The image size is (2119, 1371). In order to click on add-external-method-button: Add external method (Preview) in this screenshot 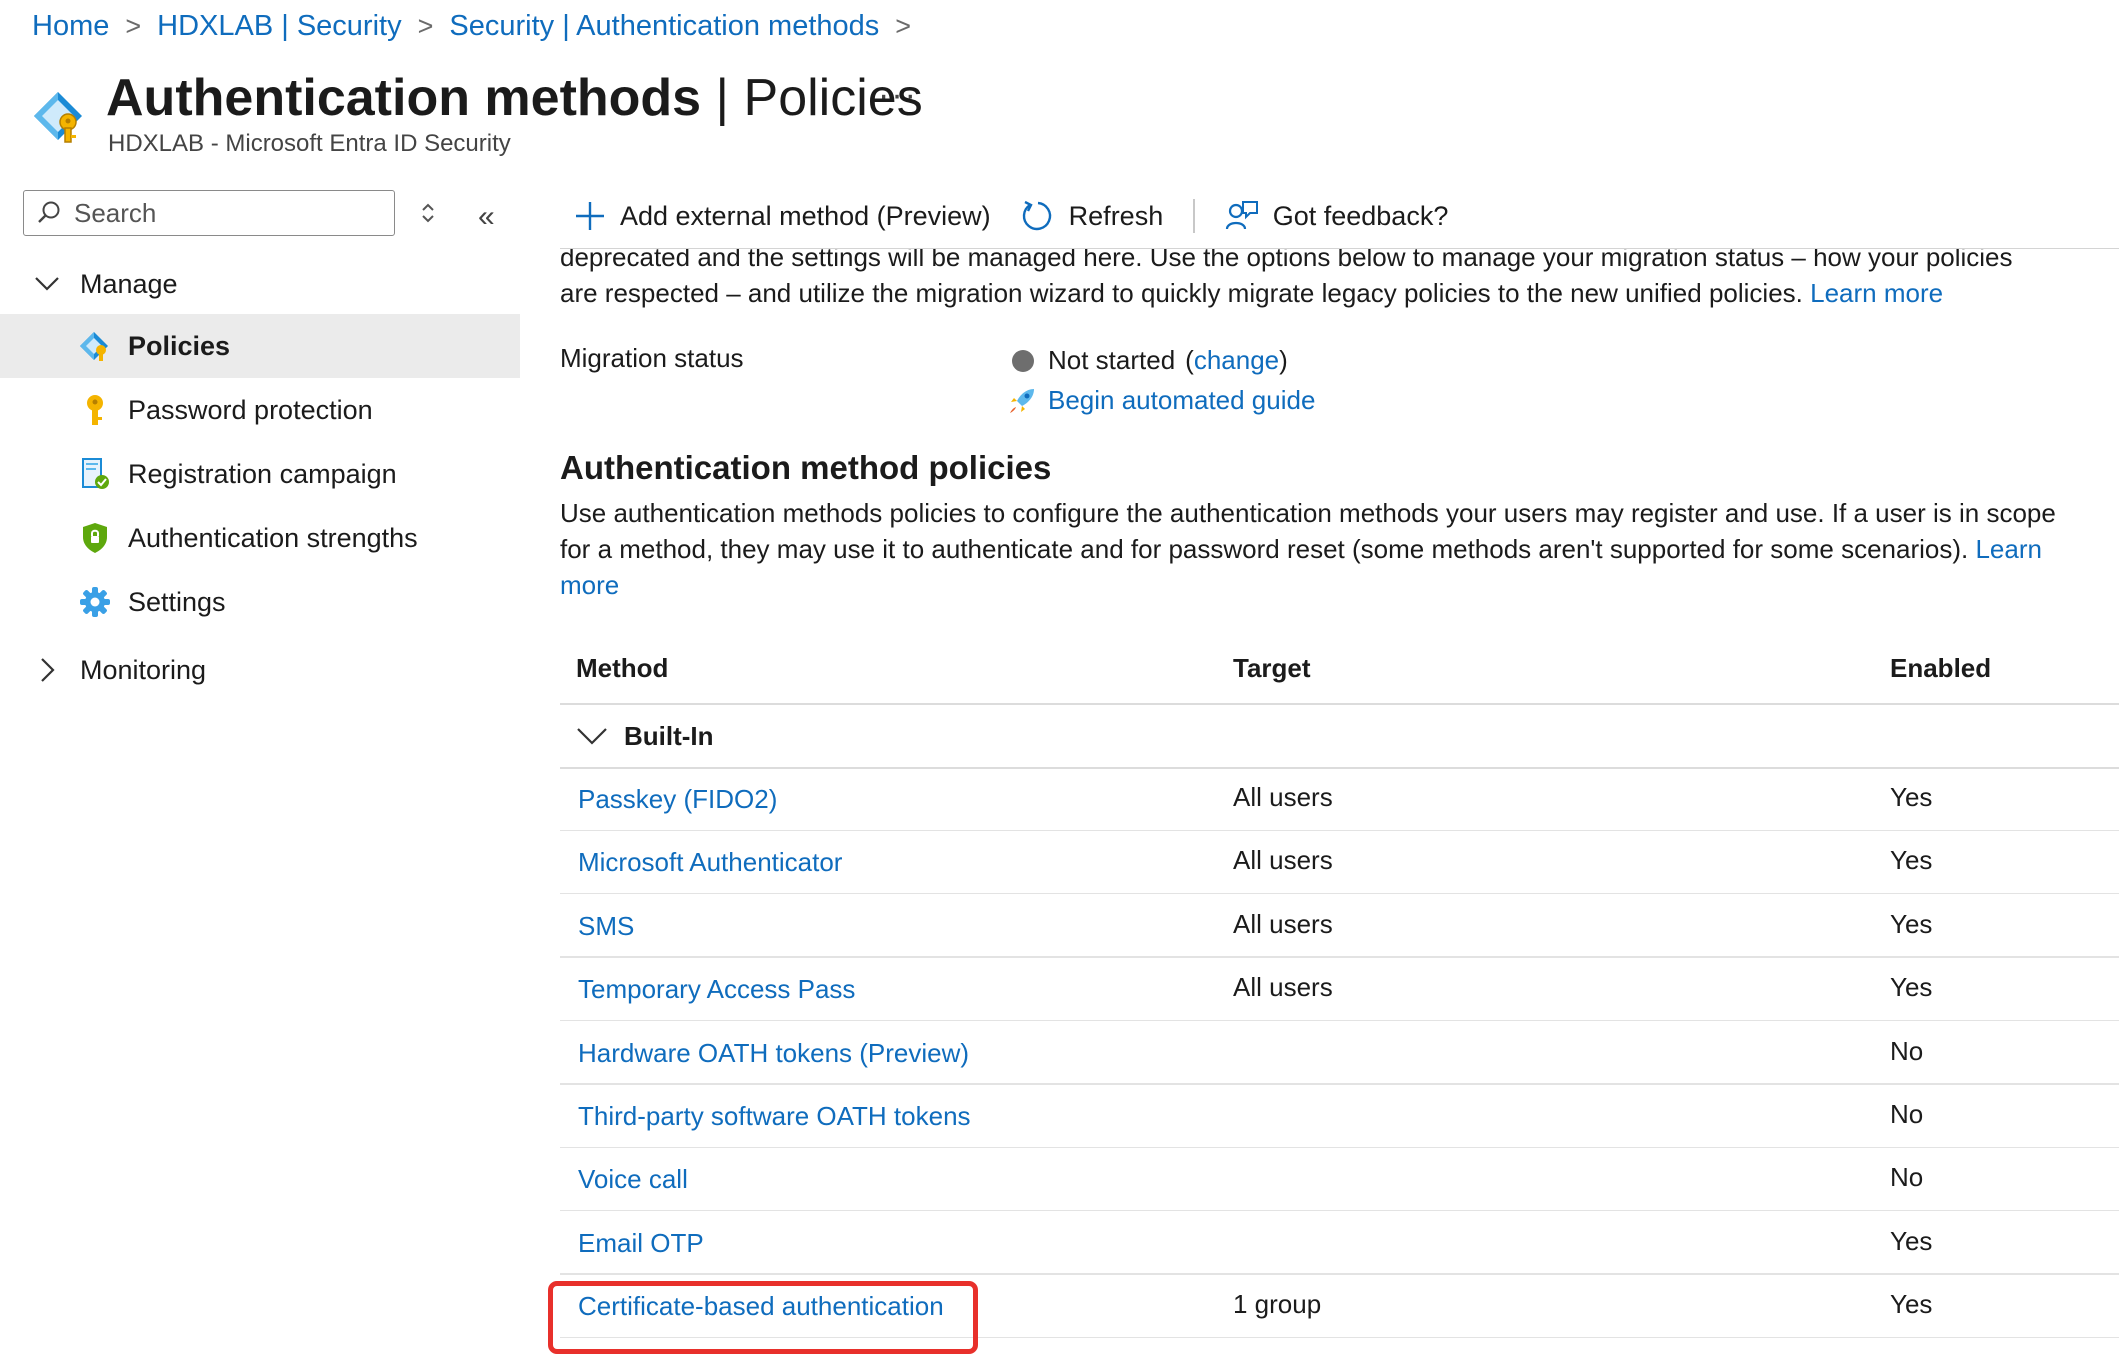, I will do `click(782, 216)`.